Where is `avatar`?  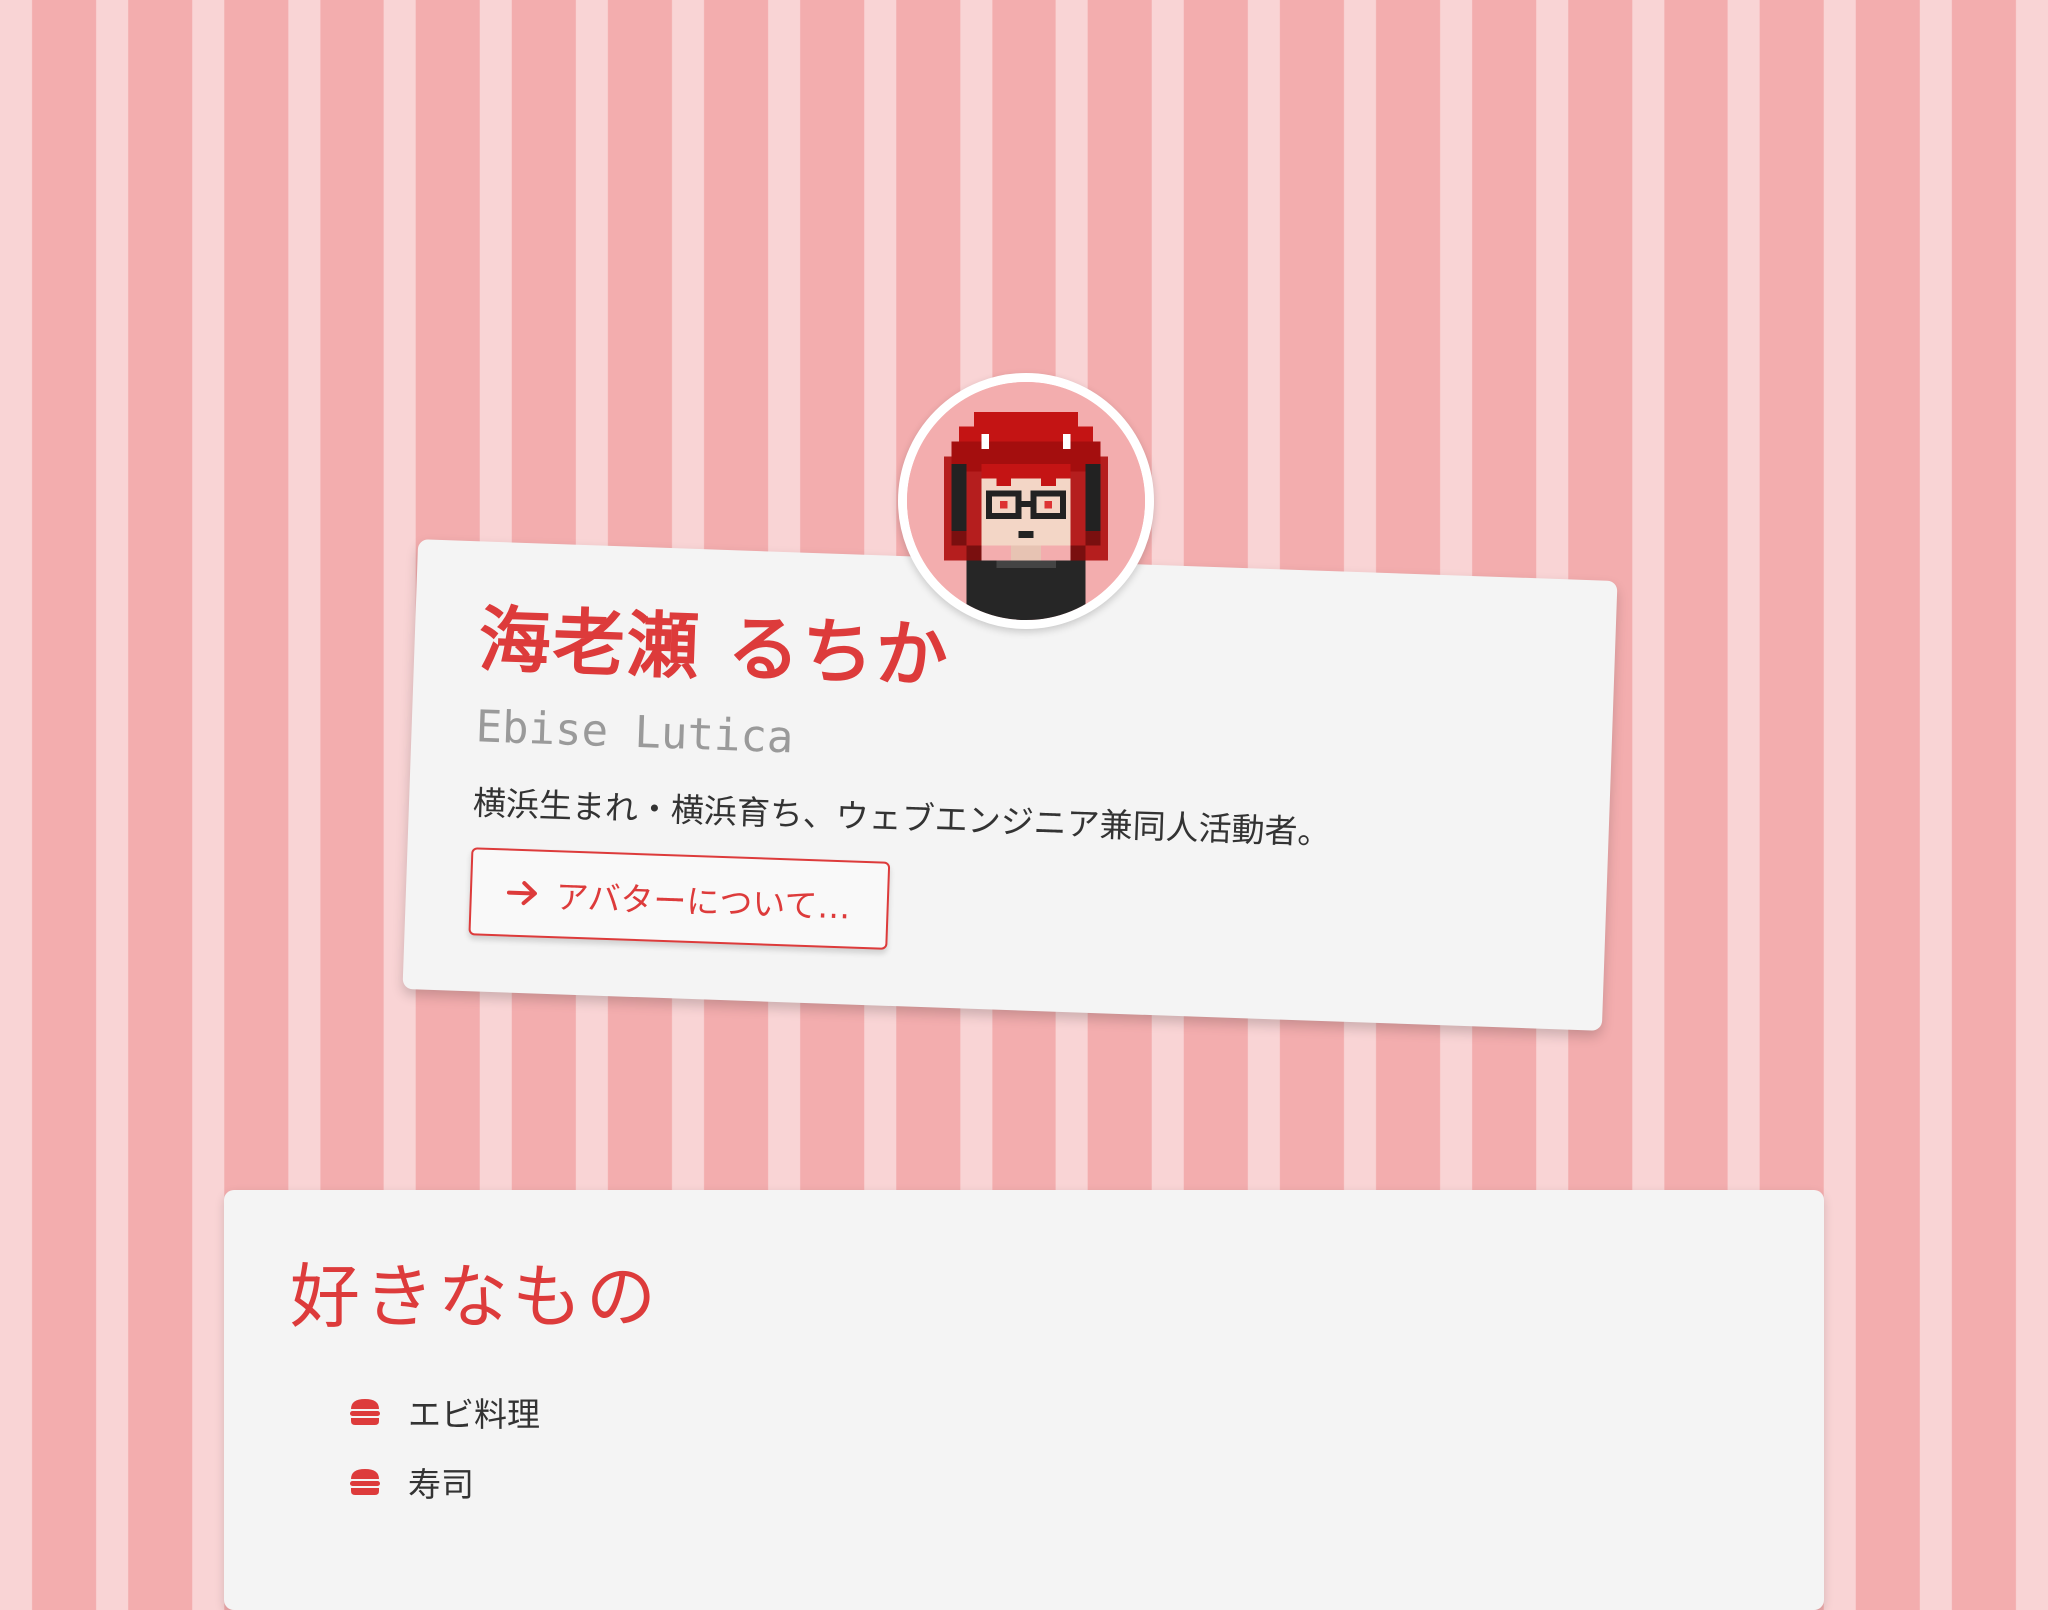
avatar is located at coordinates (1026, 501).